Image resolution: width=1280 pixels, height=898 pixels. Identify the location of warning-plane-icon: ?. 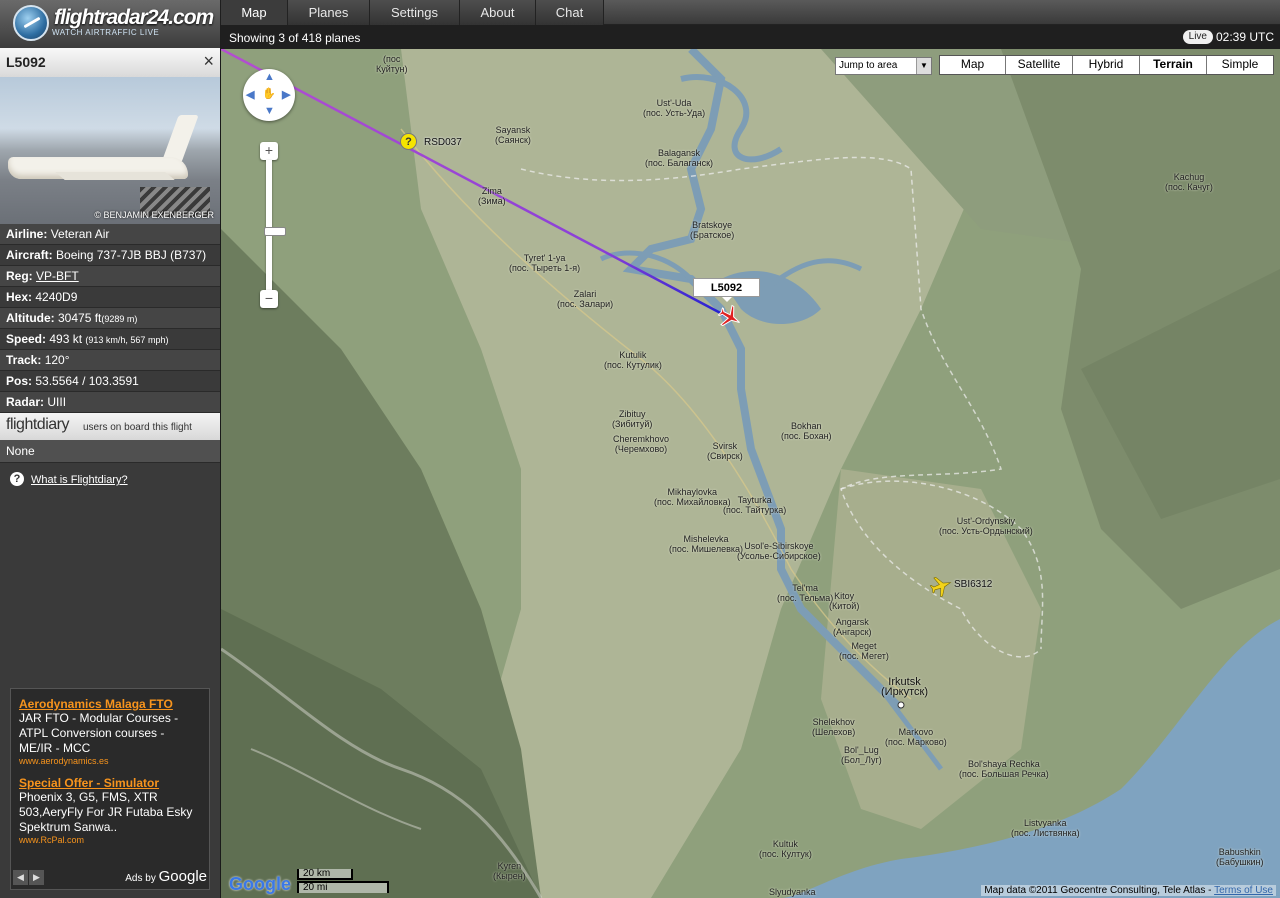
(408, 141).